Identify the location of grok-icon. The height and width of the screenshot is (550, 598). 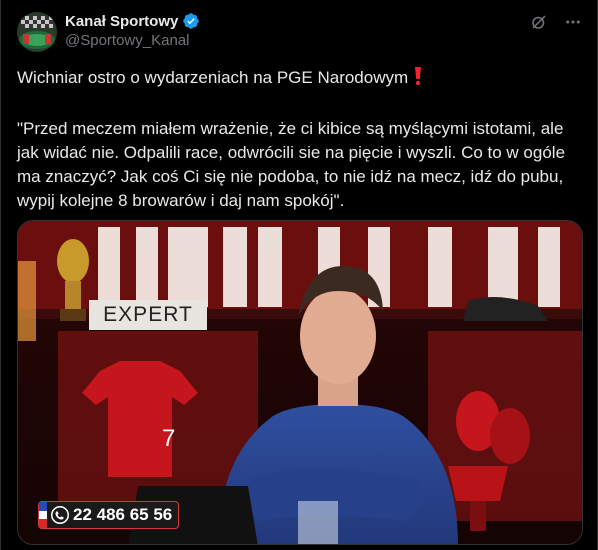
(539, 22).